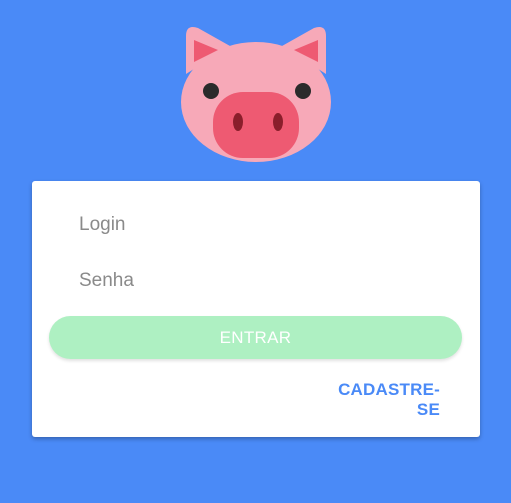 The image size is (511, 503). What do you see at coordinates (259, 281) in the screenshot?
I see `password-input` at bounding box center [259, 281].